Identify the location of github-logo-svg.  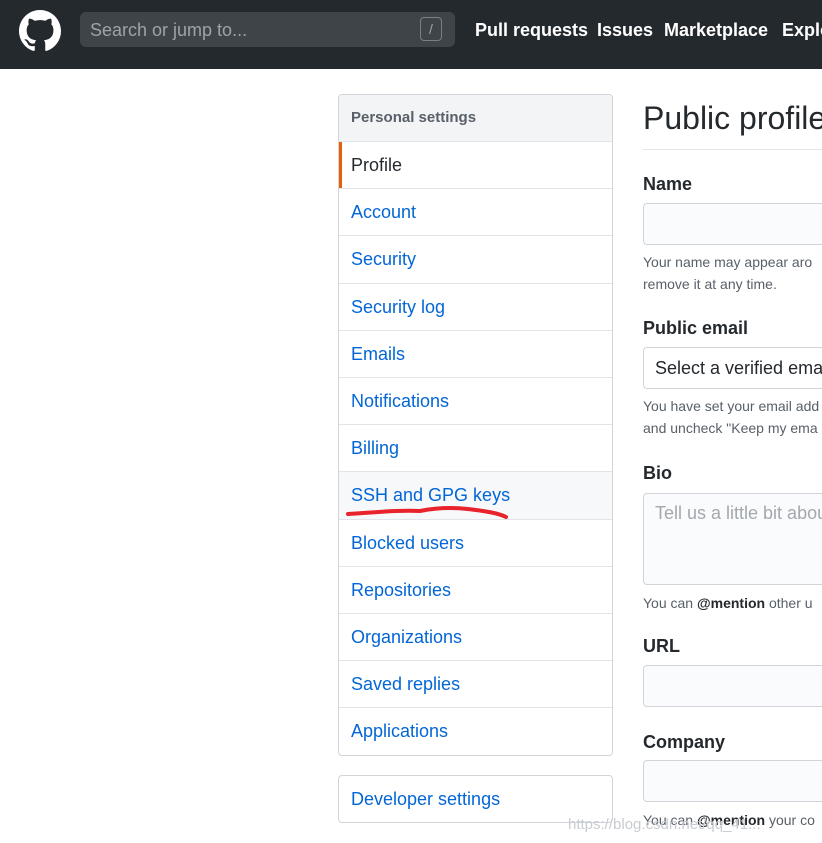
(40, 30).